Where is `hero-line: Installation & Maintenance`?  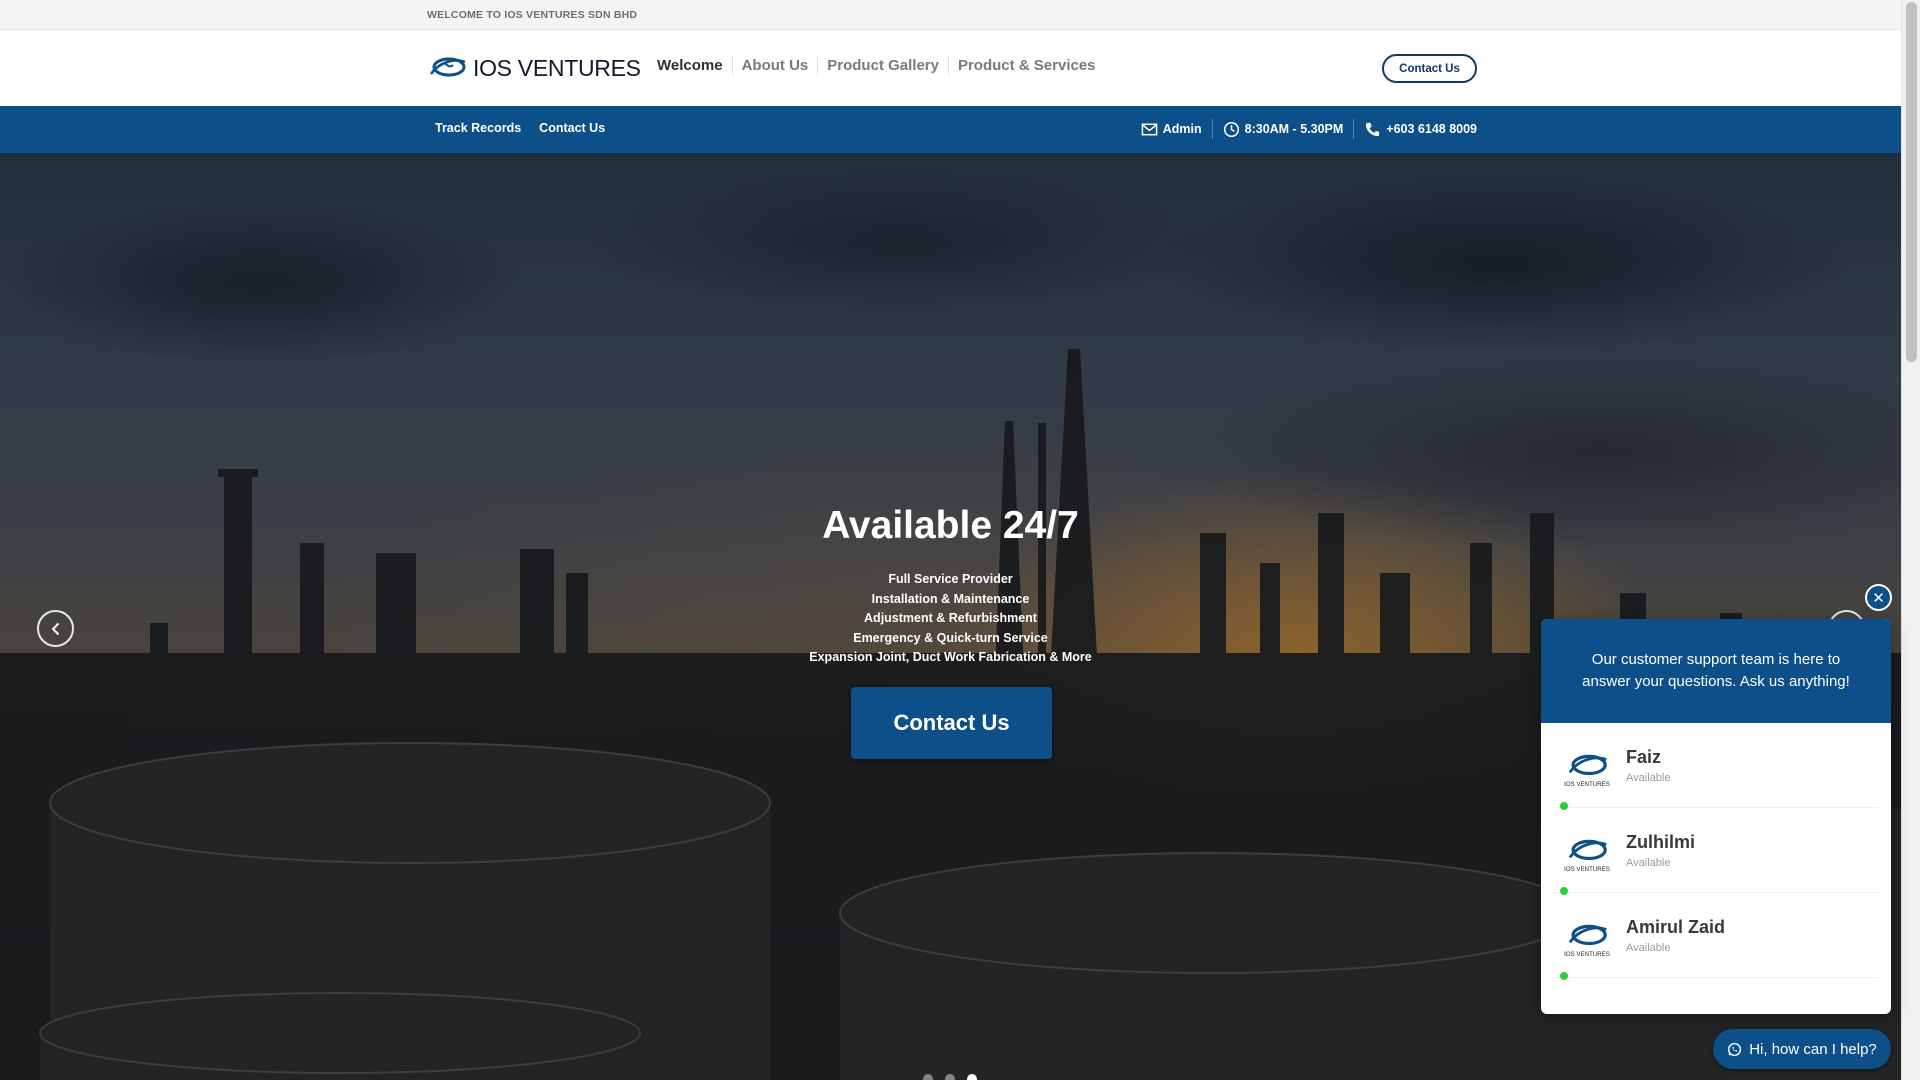
hero-line: Installation & Maintenance is located at coordinates (950, 598).